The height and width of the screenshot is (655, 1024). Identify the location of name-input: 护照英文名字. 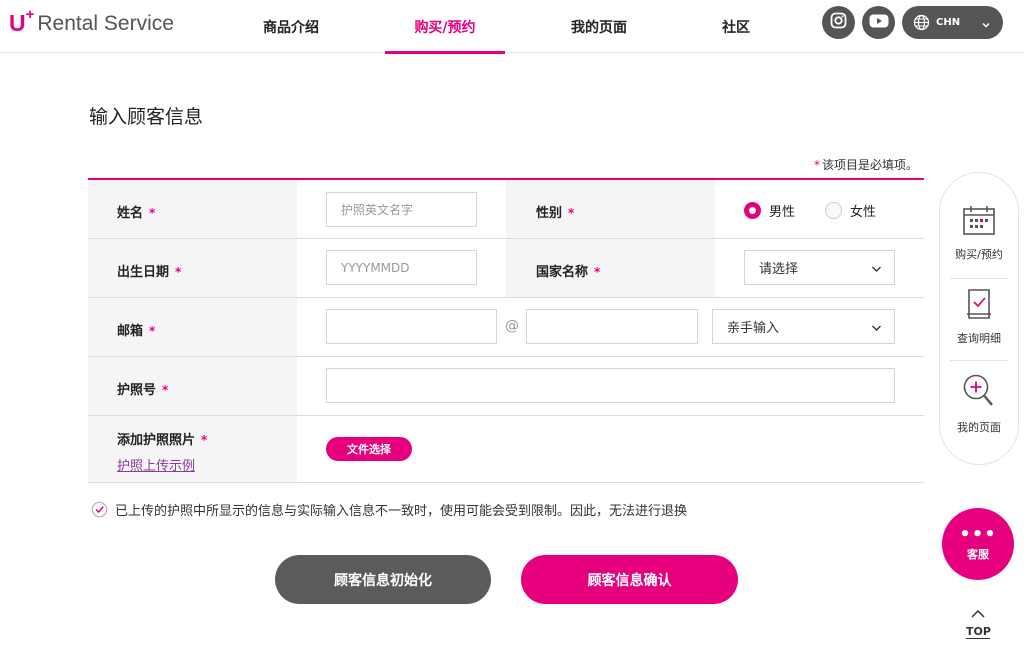
(401, 209).